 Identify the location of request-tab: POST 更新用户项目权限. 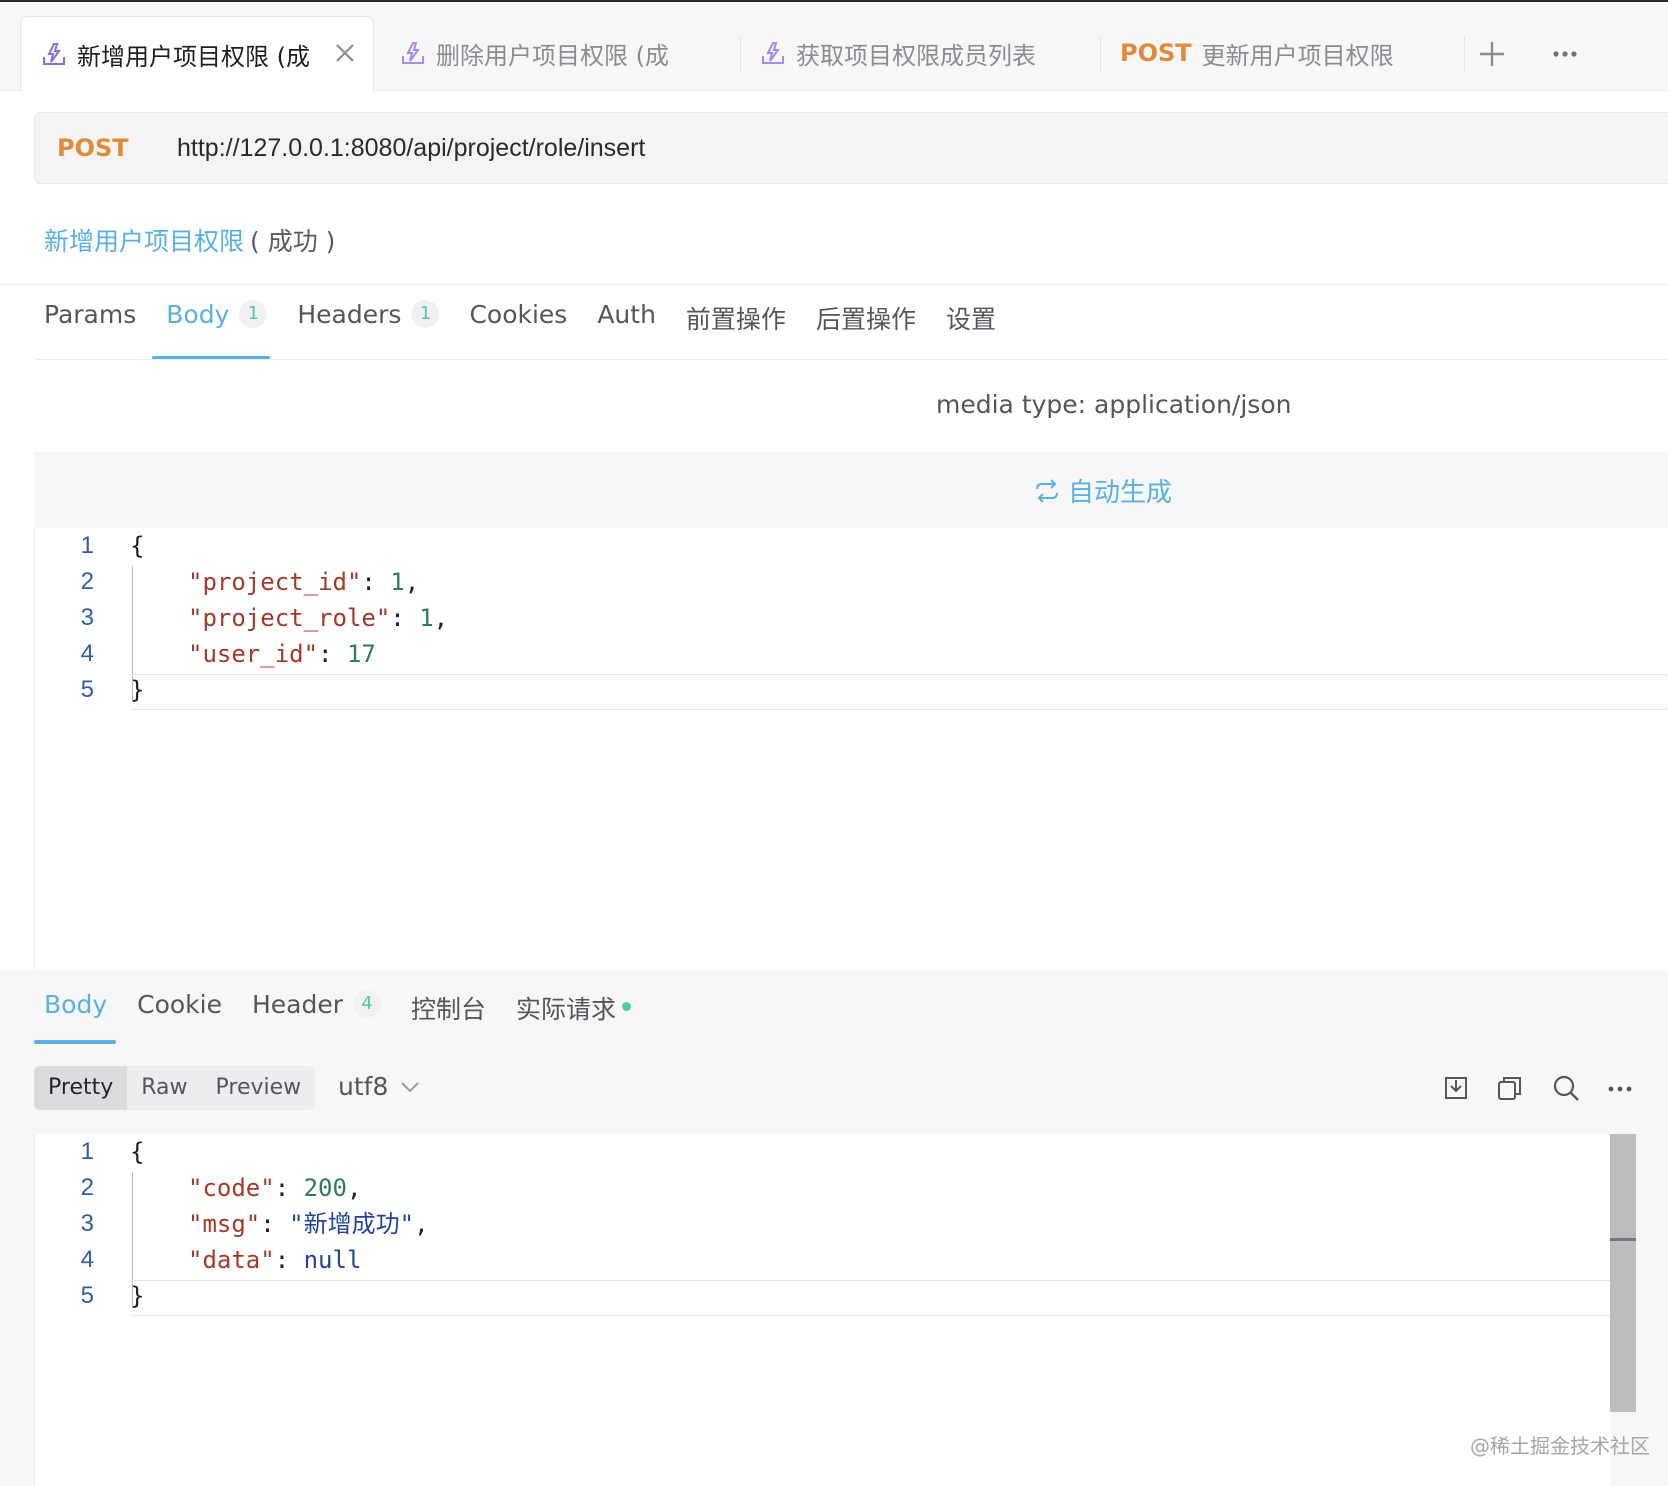
(1260, 53).